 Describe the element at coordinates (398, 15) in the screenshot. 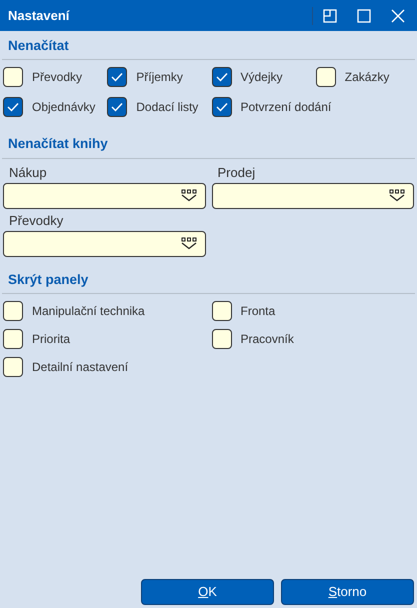

I see `close-icon` at that location.